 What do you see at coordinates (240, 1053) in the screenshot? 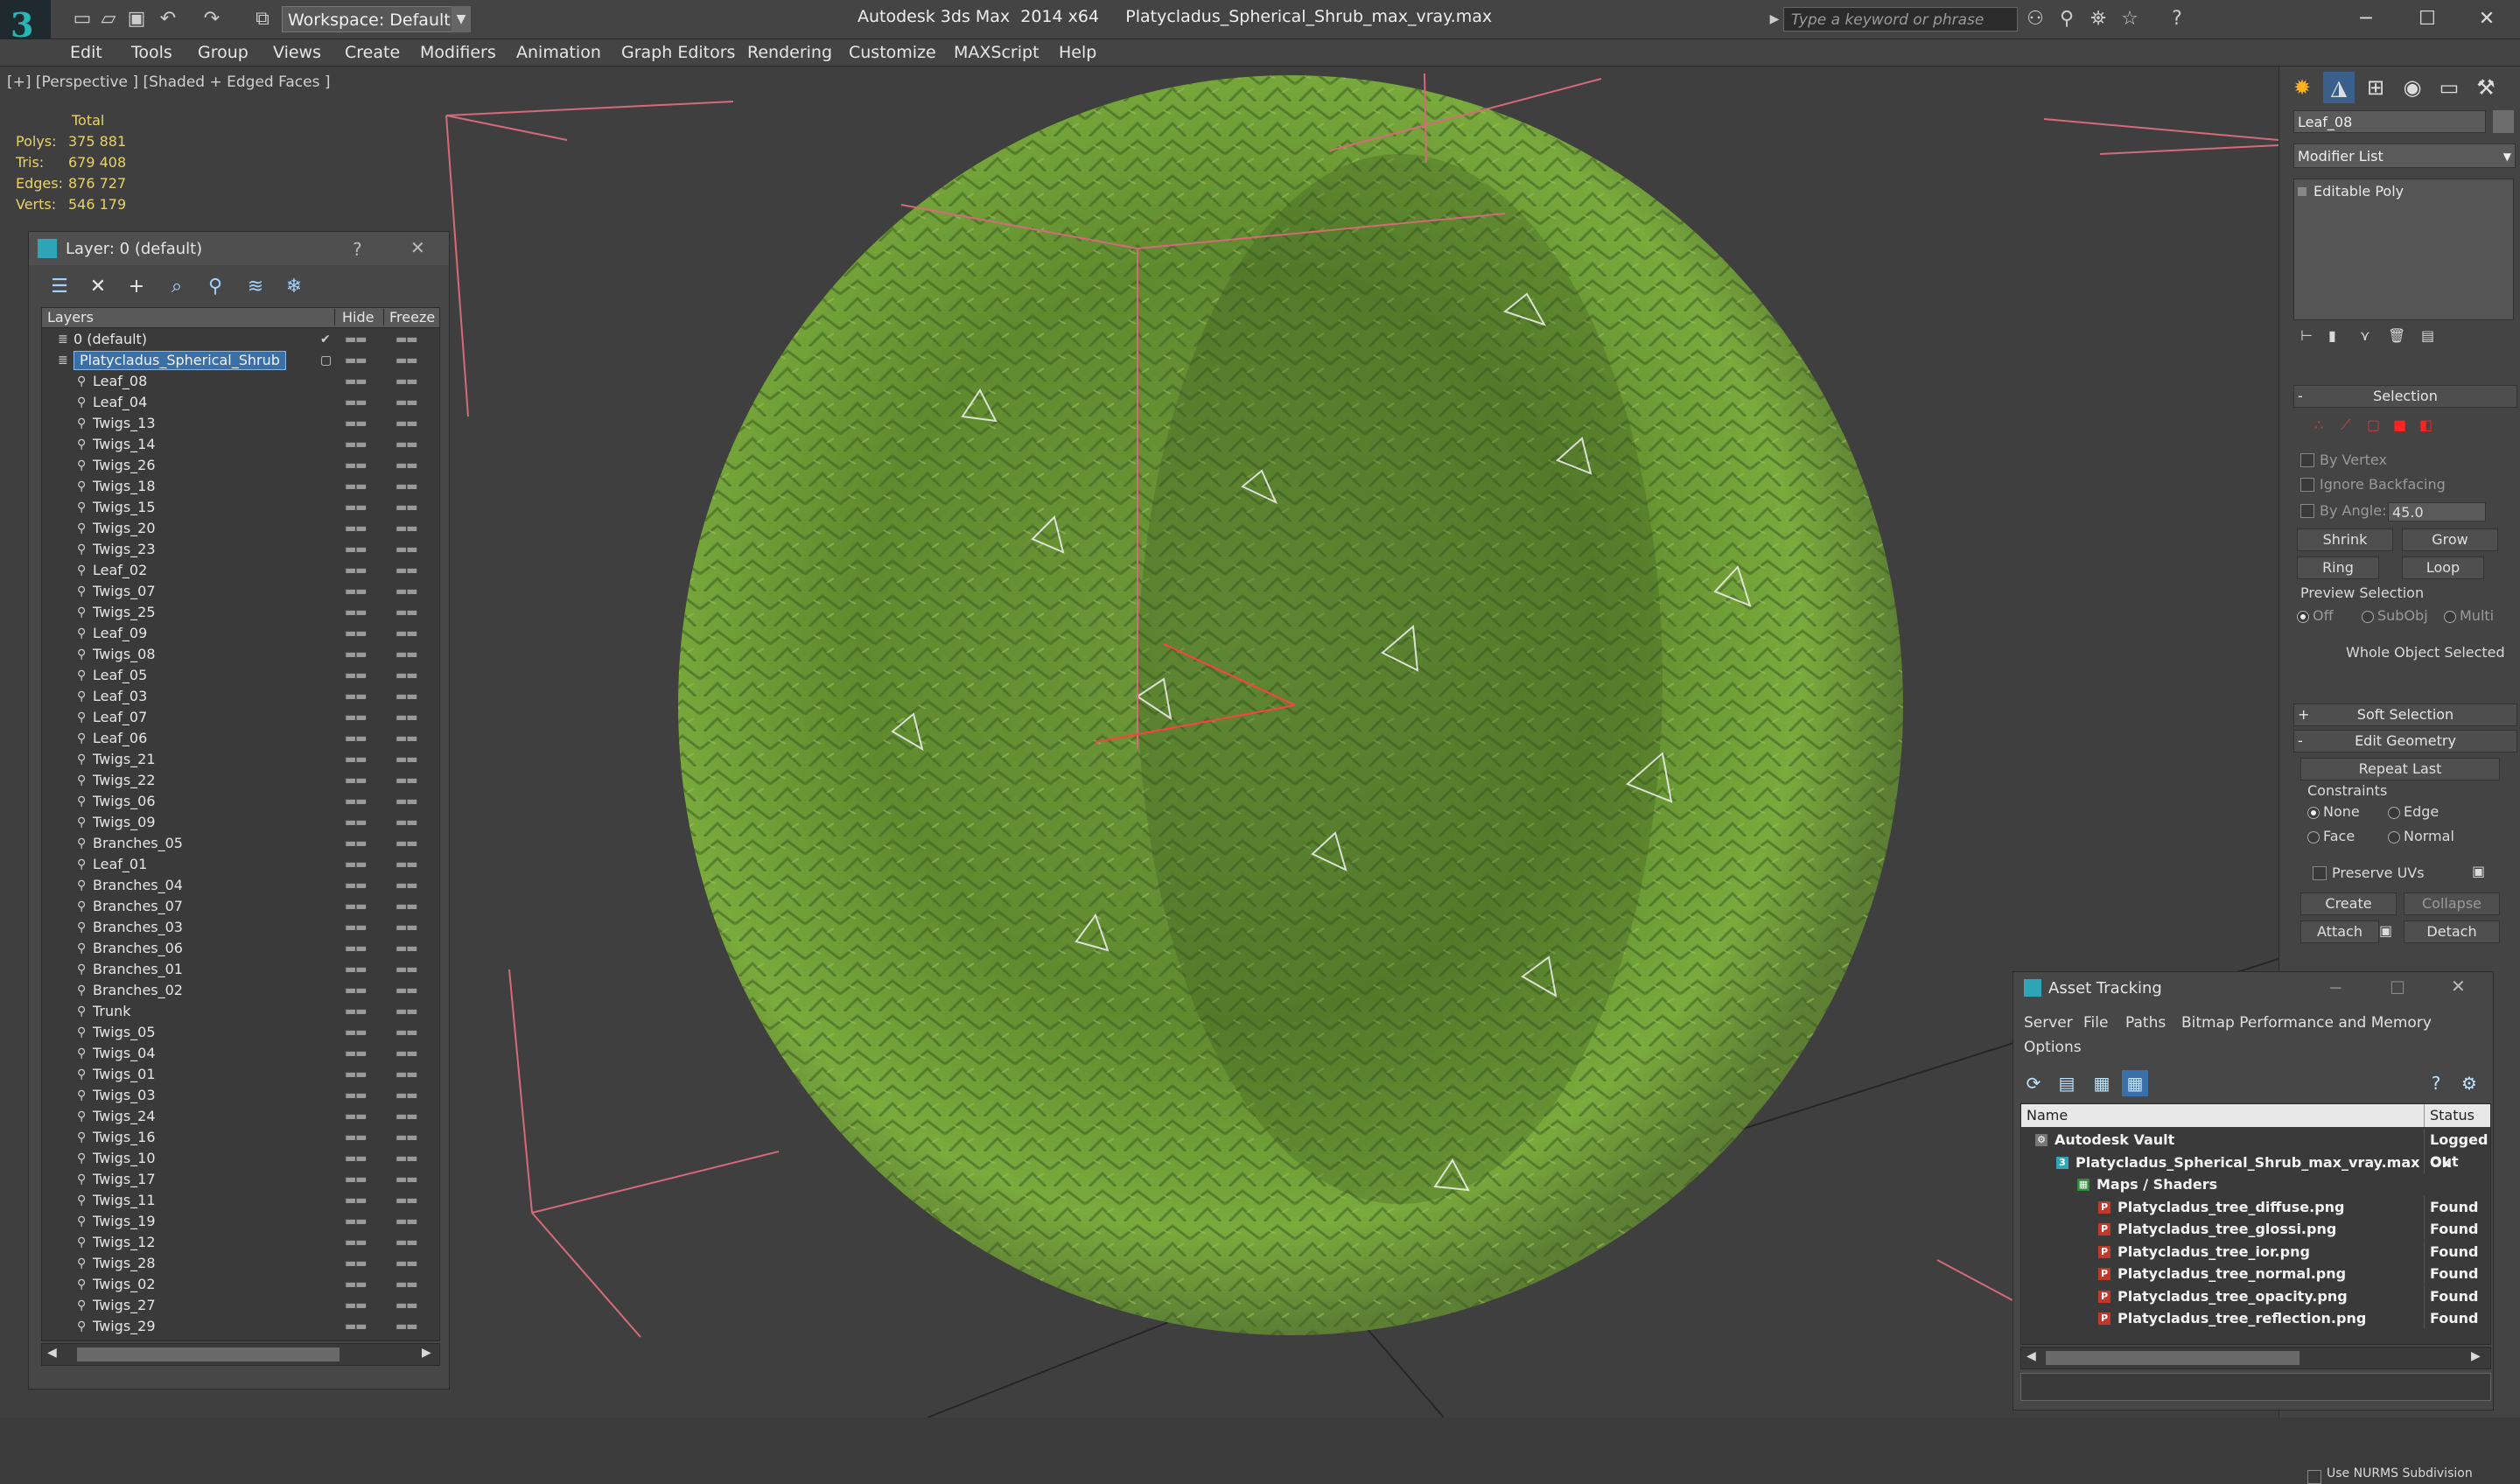
I see `layer-row: ⚲ Twigs_04 ▬▬ ▬▬` at bounding box center [240, 1053].